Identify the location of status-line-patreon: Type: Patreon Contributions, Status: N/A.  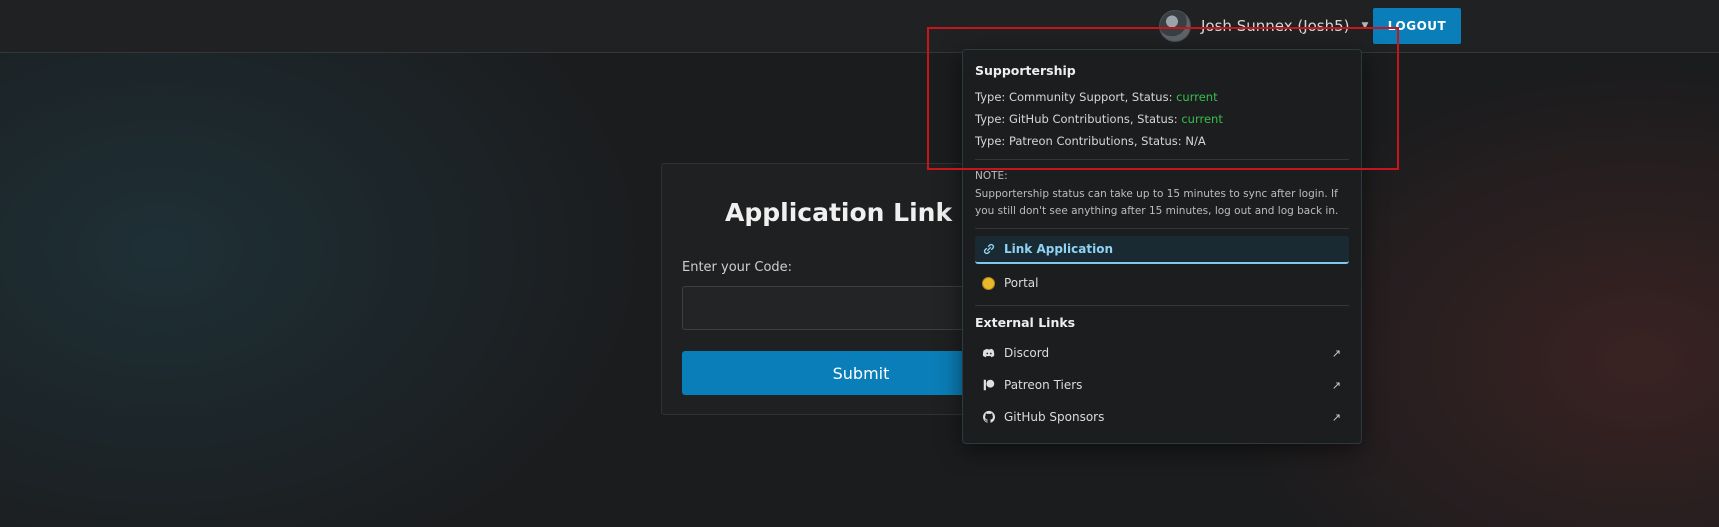
(1090, 141).